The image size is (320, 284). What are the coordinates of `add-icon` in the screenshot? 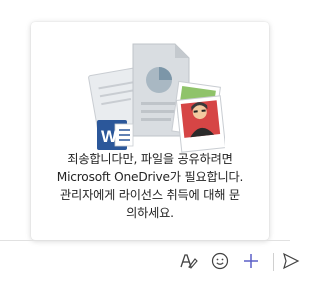 It's located at (251, 261).